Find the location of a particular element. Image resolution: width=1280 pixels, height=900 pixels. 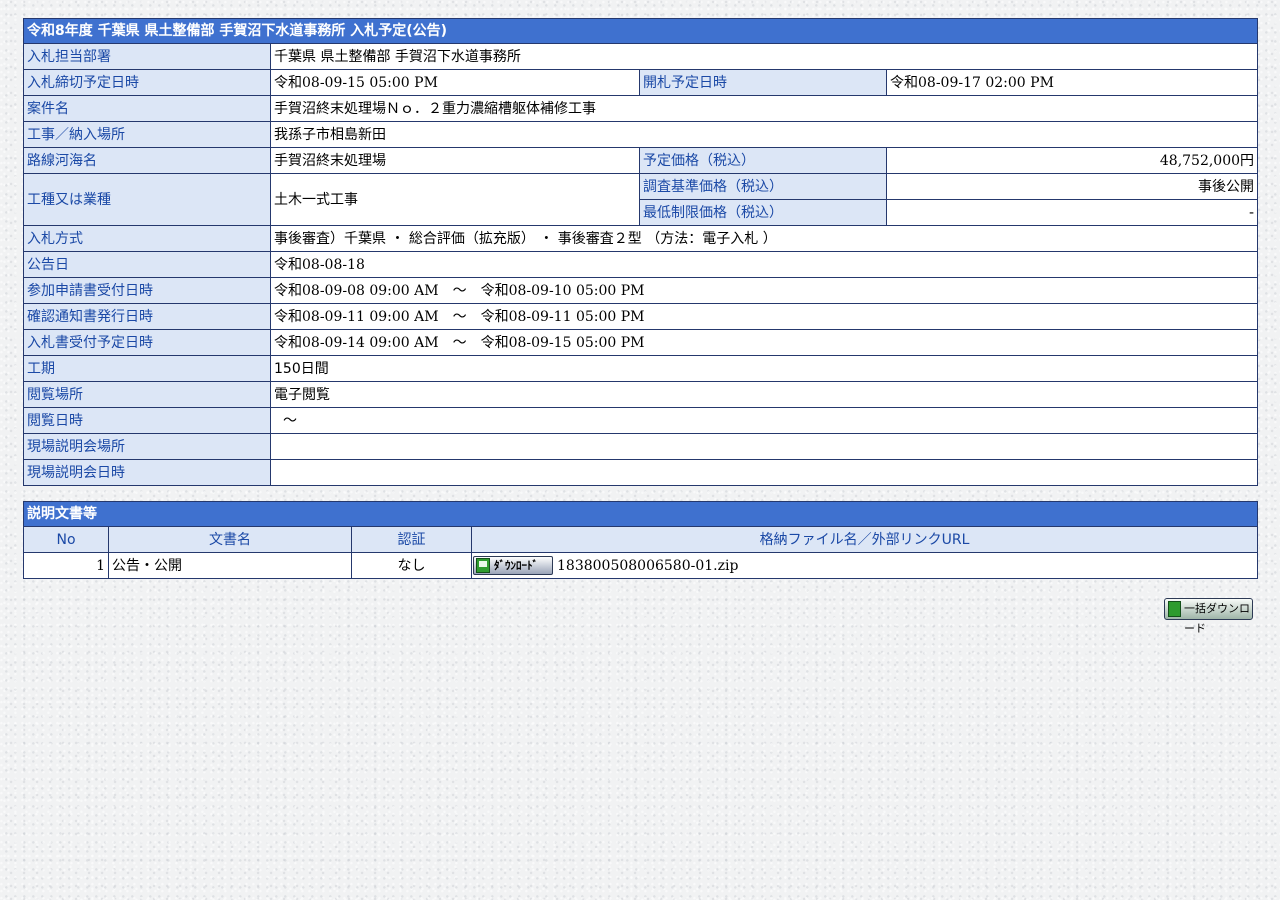

row-period: 工期 150日間 is located at coordinates (641, 368).